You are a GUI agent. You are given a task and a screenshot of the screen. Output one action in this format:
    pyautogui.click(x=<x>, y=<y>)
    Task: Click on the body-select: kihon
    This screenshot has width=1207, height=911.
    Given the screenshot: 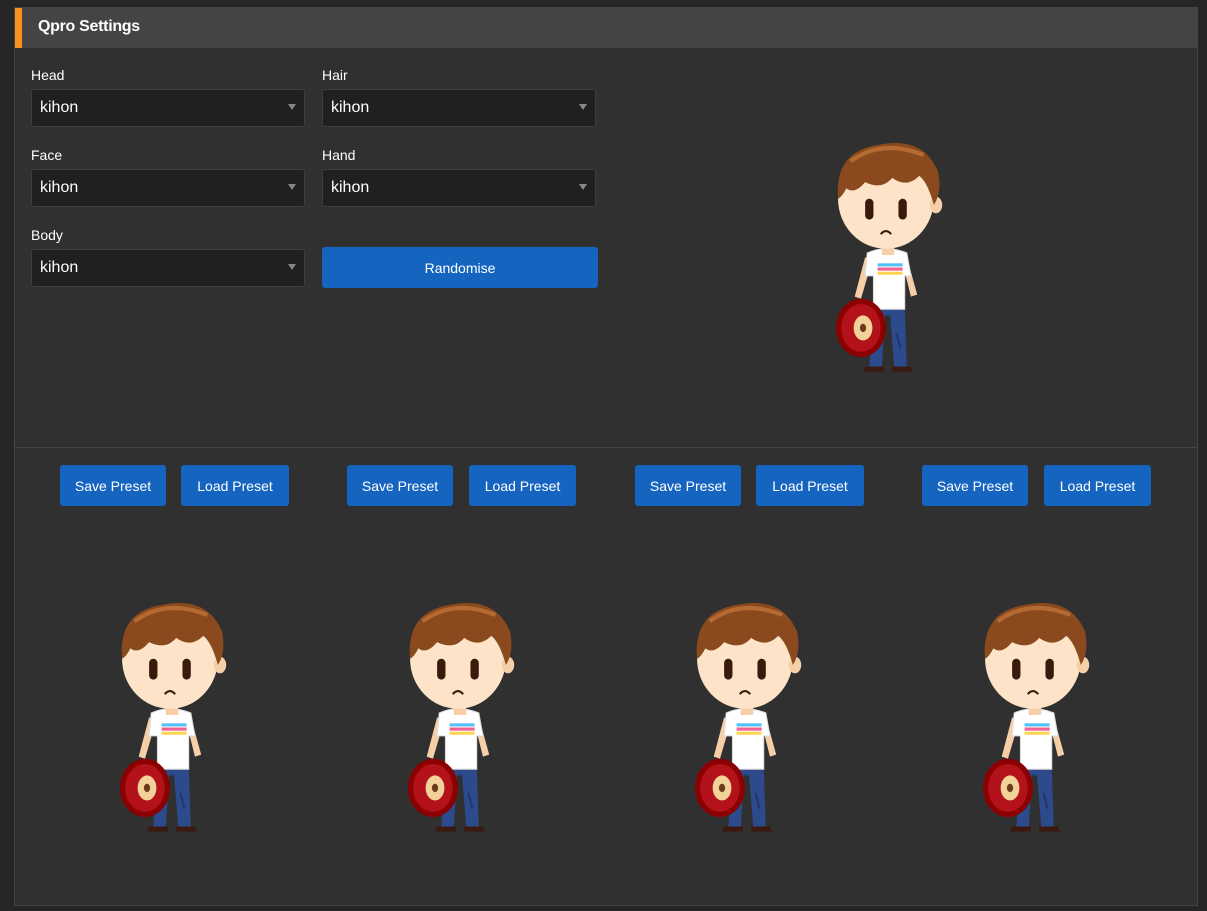 What is the action you would take?
    pyautogui.click(x=168, y=268)
    